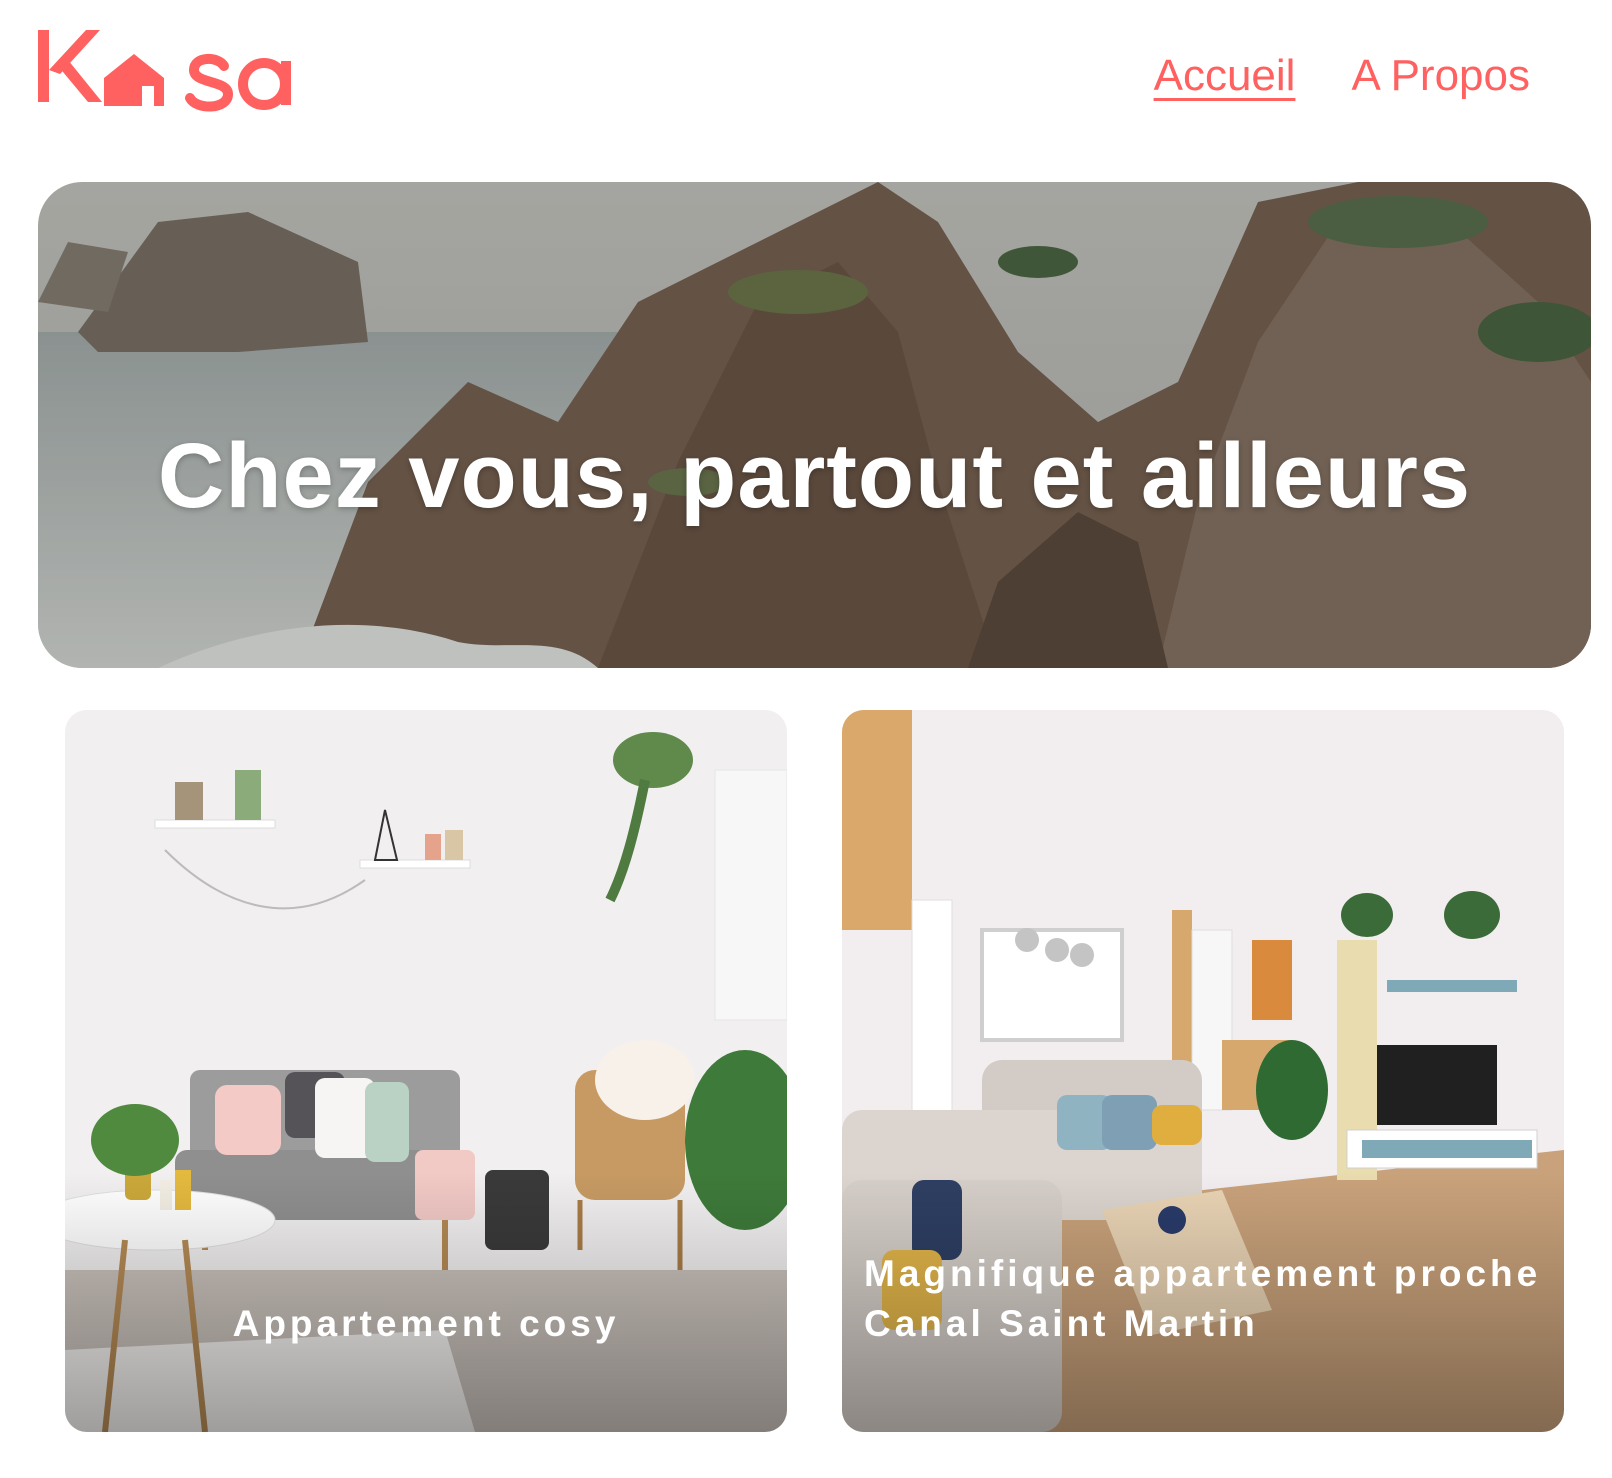 The width and height of the screenshot is (1612, 1478). I want to click on main-nav: Accueil A Propos, so click(1342, 76).